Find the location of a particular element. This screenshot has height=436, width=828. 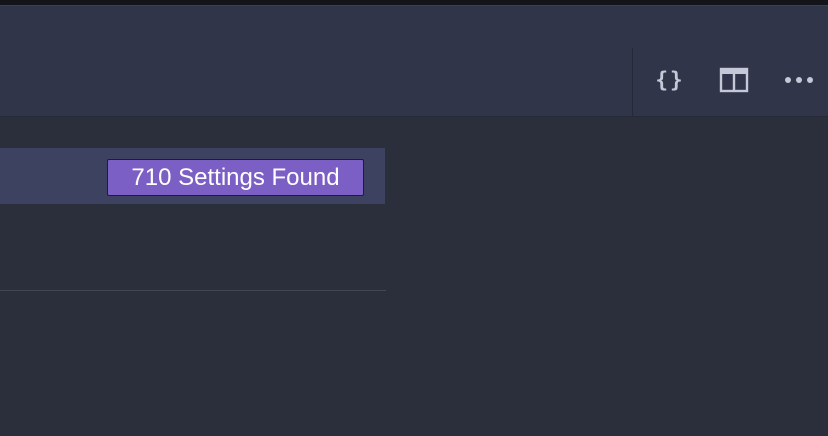

open-settings-json-button: {} is located at coordinates (670, 80).